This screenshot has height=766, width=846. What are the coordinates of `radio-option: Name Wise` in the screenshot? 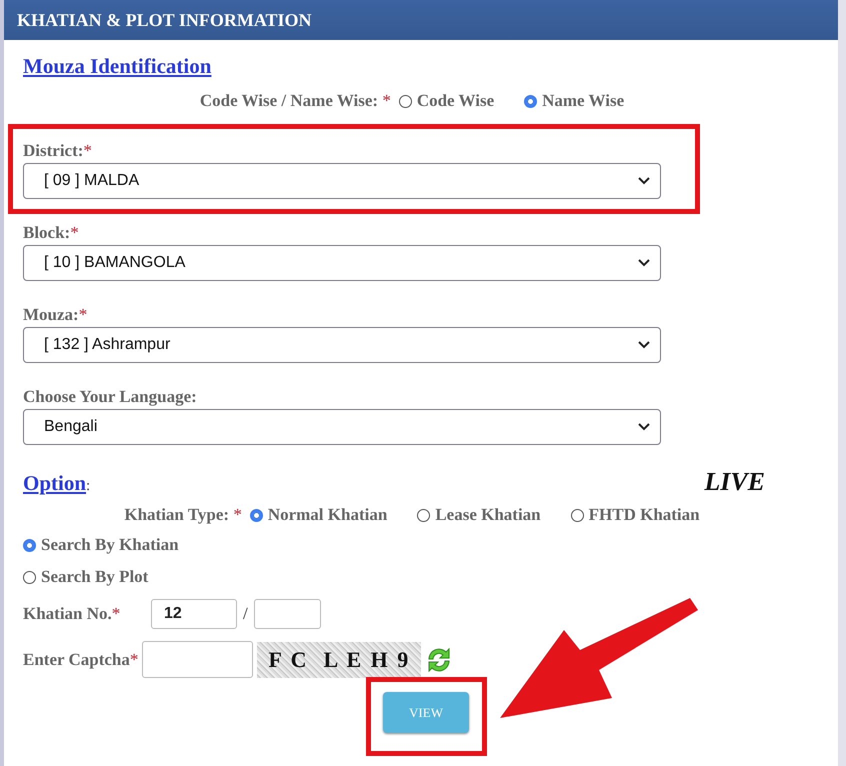 It's located at (574, 101).